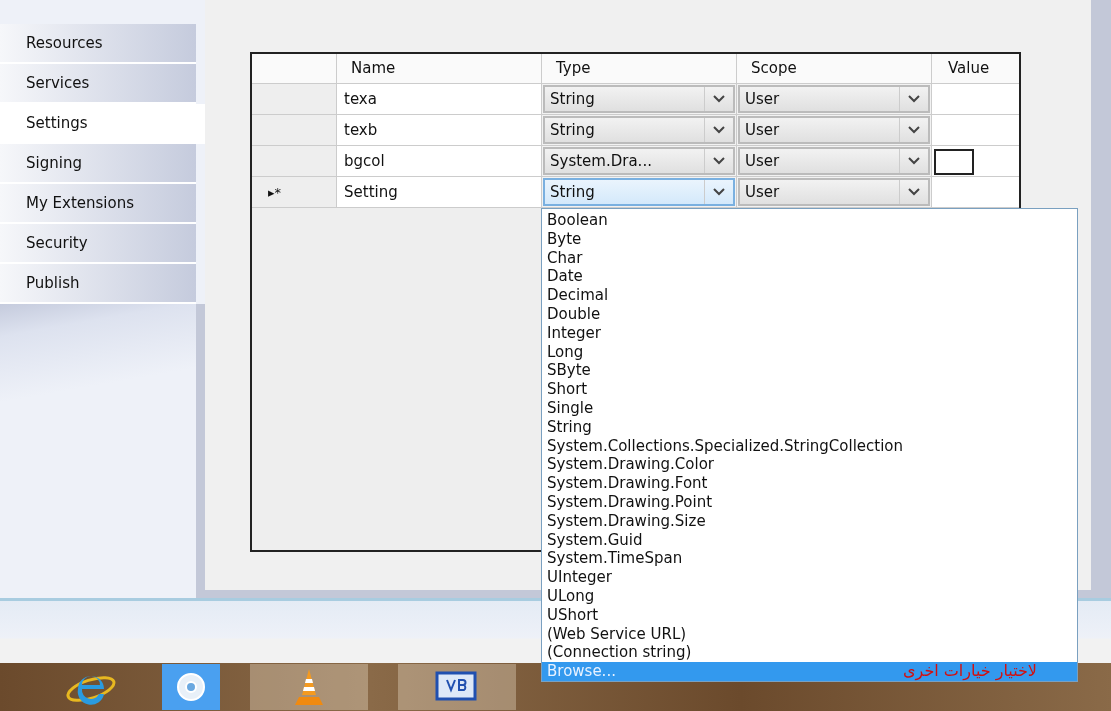  What do you see at coordinates (809, 258) in the screenshot?
I see `dropdown-option: Char` at bounding box center [809, 258].